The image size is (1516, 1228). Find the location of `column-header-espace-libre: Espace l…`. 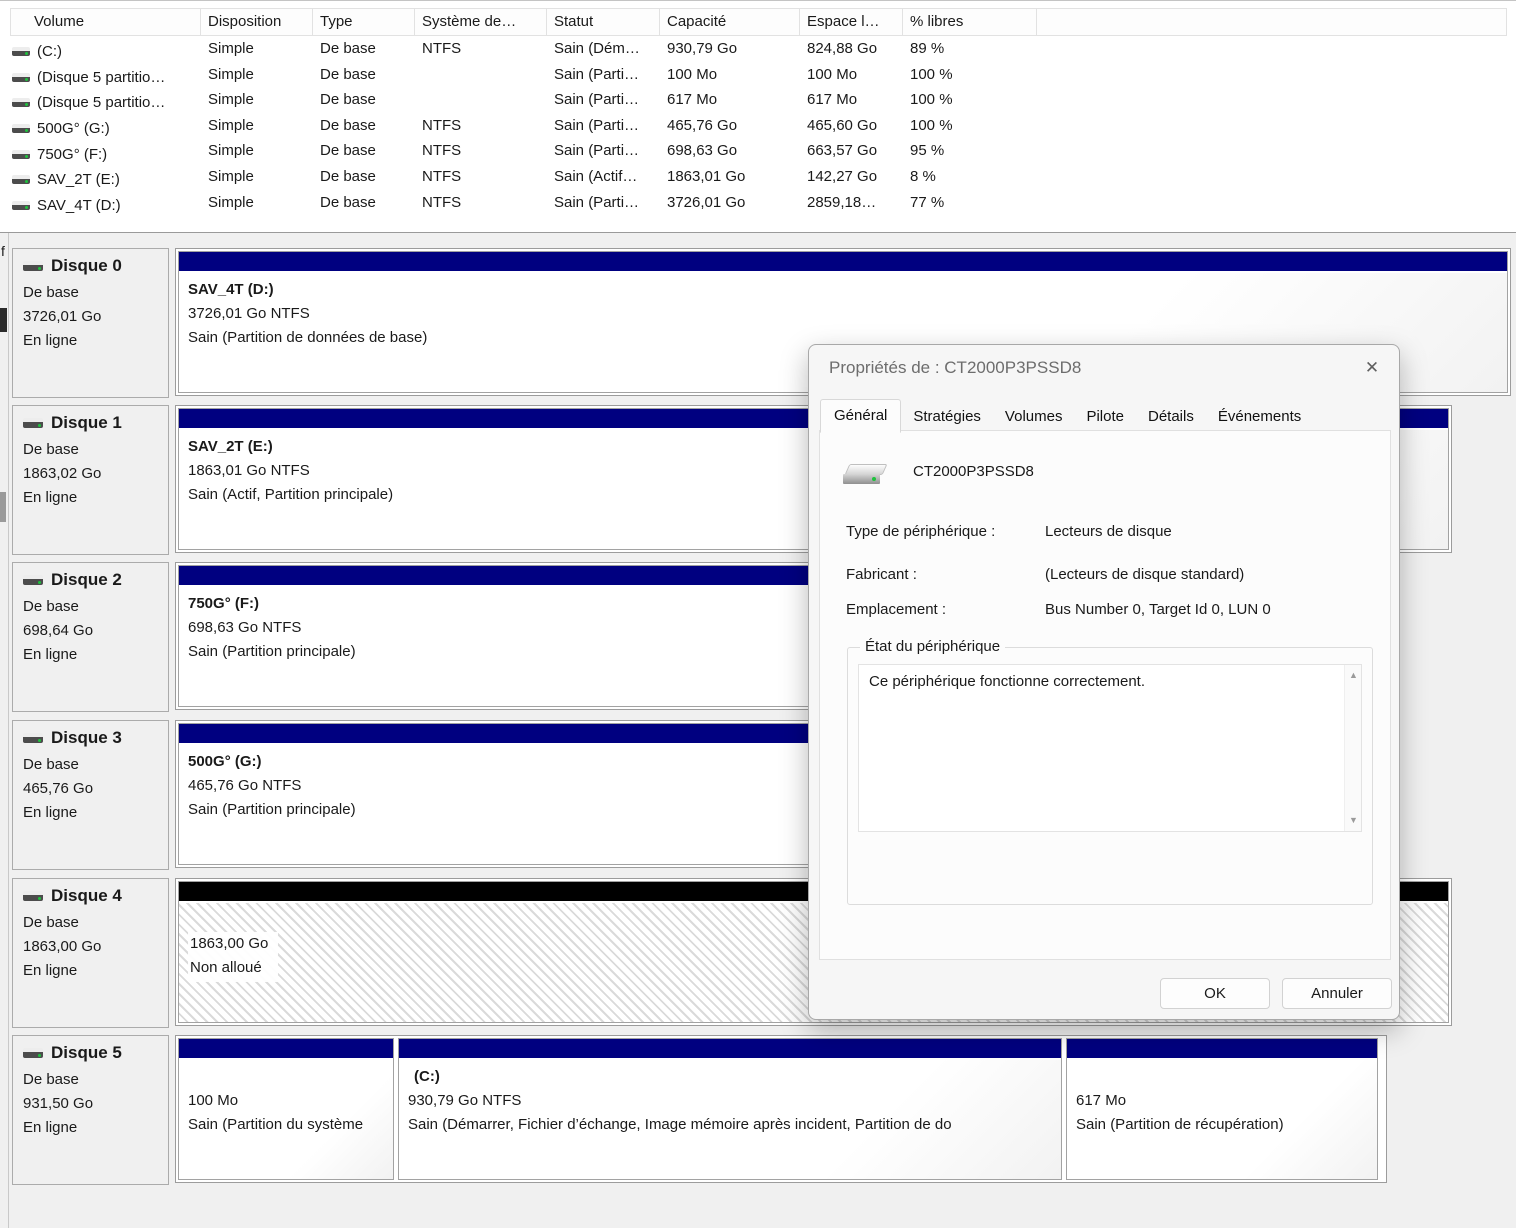

column-header-espace-libre: Espace l… is located at coordinates (851, 22).